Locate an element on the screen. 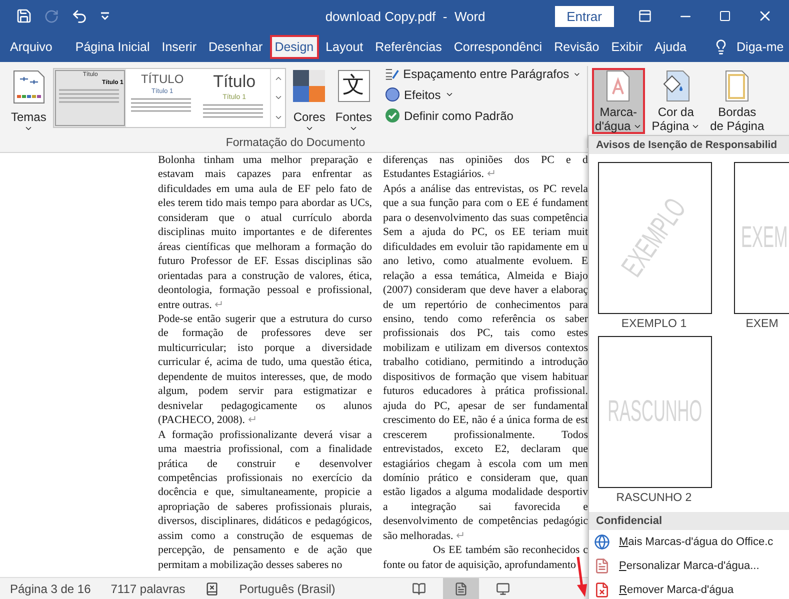 The width and height of the screenshot is (789, 599). page-count: Página 3 de 16 is located at coordinates (50, 589).